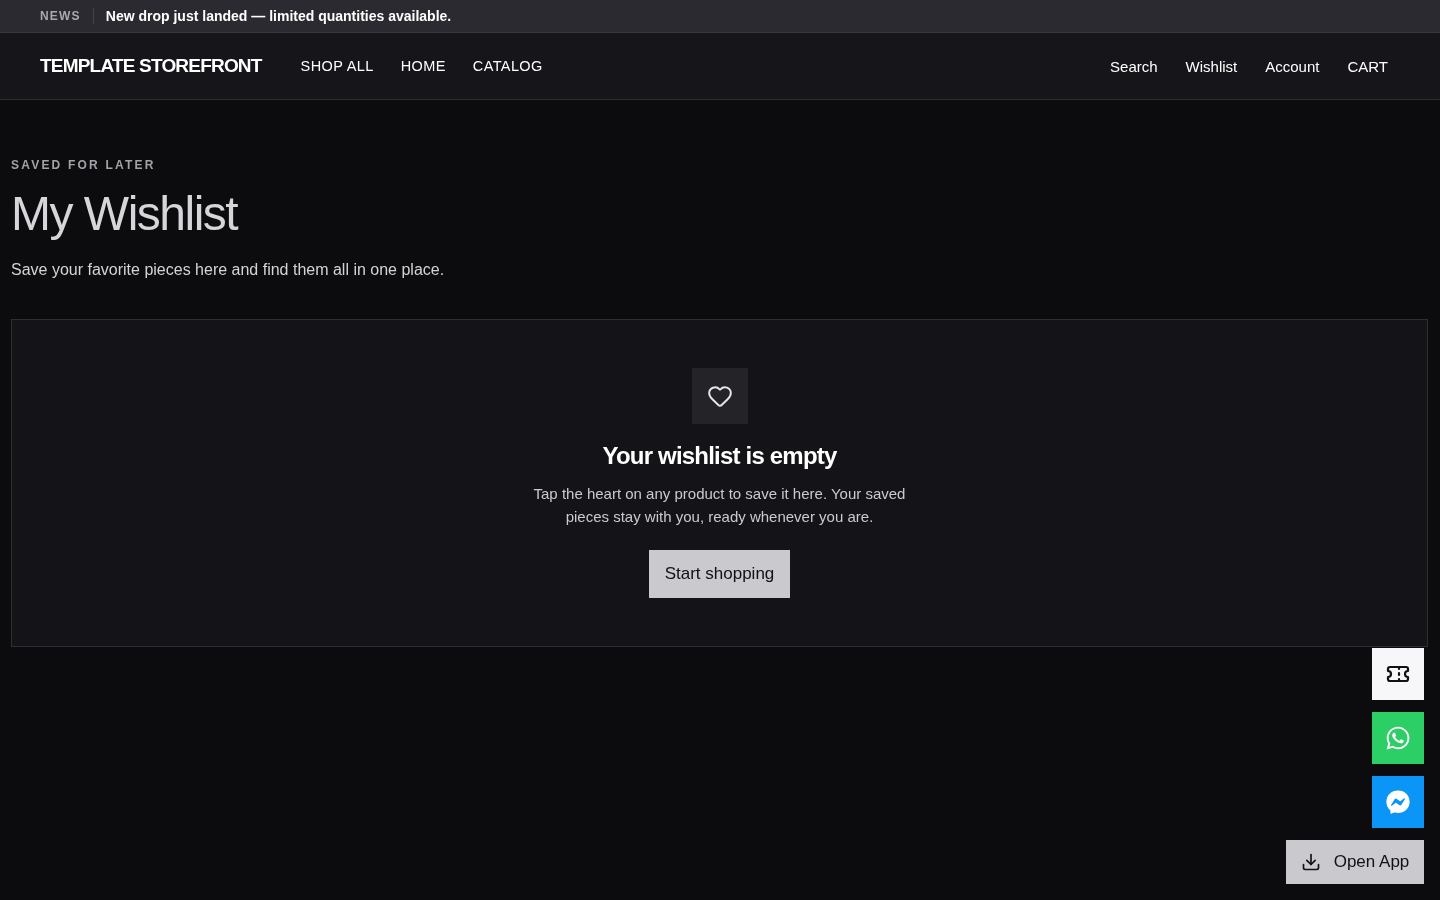 This screenshot has height=900, width=1440. I want to click on lightning-bubble-icon, so click(1398, 802).